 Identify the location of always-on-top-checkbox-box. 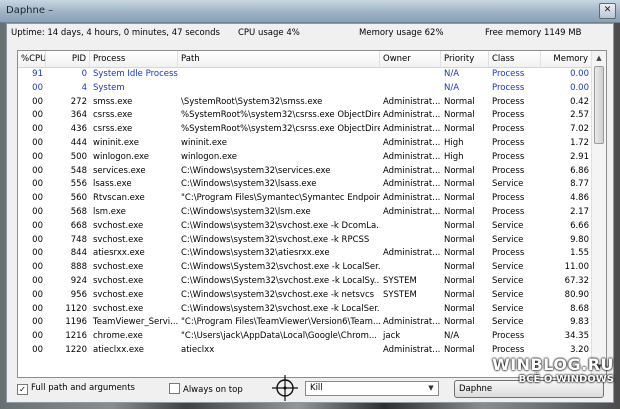
(174, 388).